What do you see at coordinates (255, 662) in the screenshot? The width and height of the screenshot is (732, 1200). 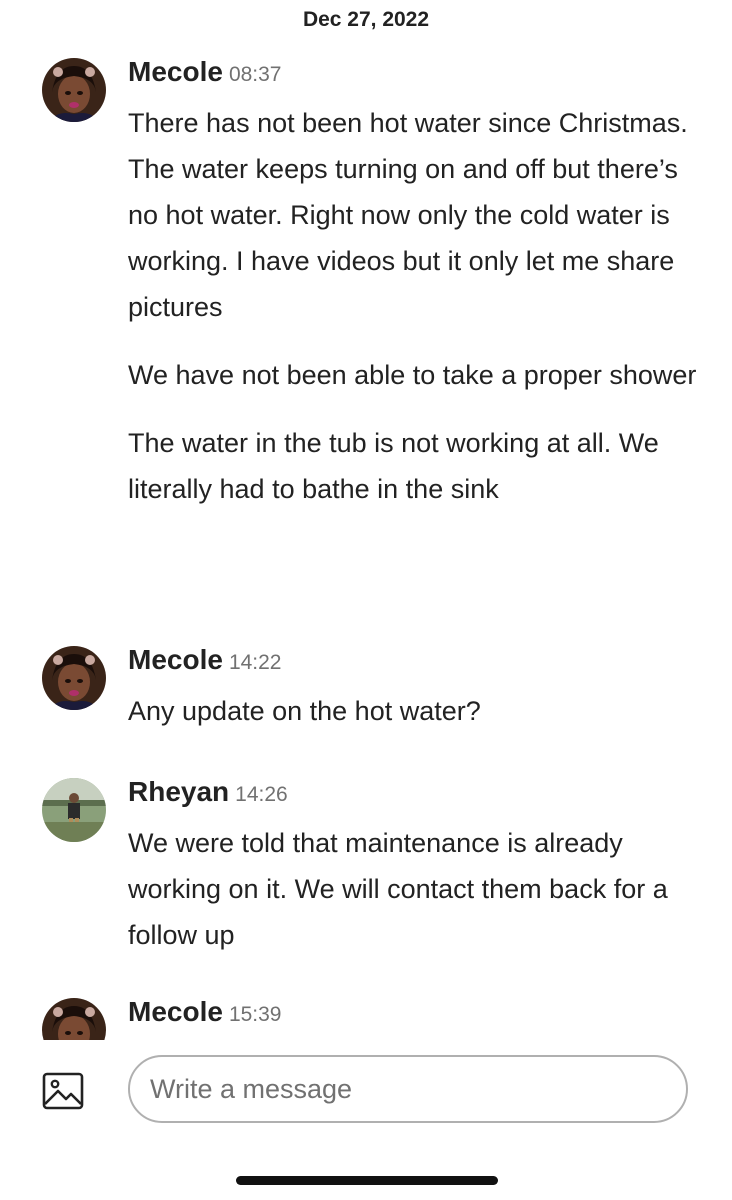 I see `message-time: 14:22` at bounding box center [255, 662].